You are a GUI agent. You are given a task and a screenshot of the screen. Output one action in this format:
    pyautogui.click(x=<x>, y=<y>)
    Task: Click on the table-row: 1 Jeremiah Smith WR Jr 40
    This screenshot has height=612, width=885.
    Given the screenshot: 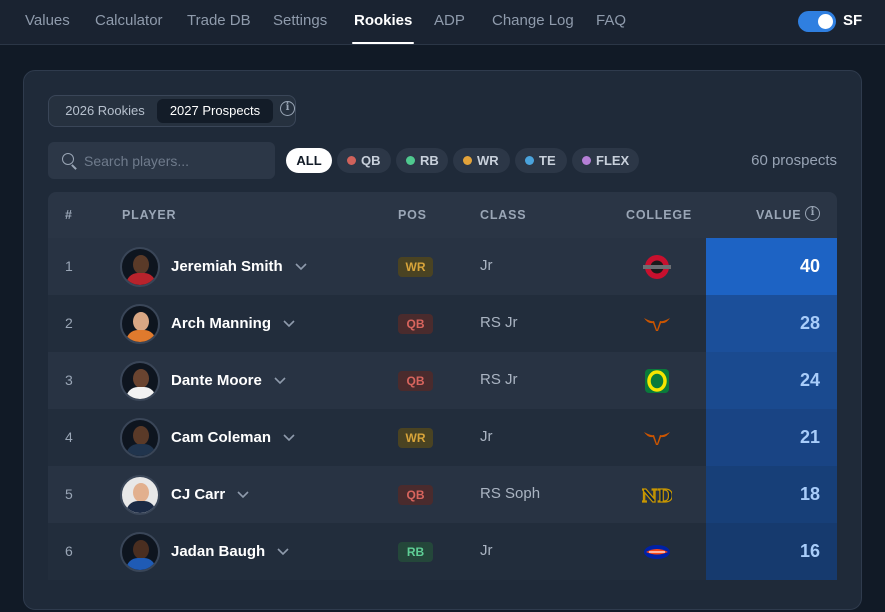 What is the action you would take?
    pyautogui.click(x=442, y=266)
    